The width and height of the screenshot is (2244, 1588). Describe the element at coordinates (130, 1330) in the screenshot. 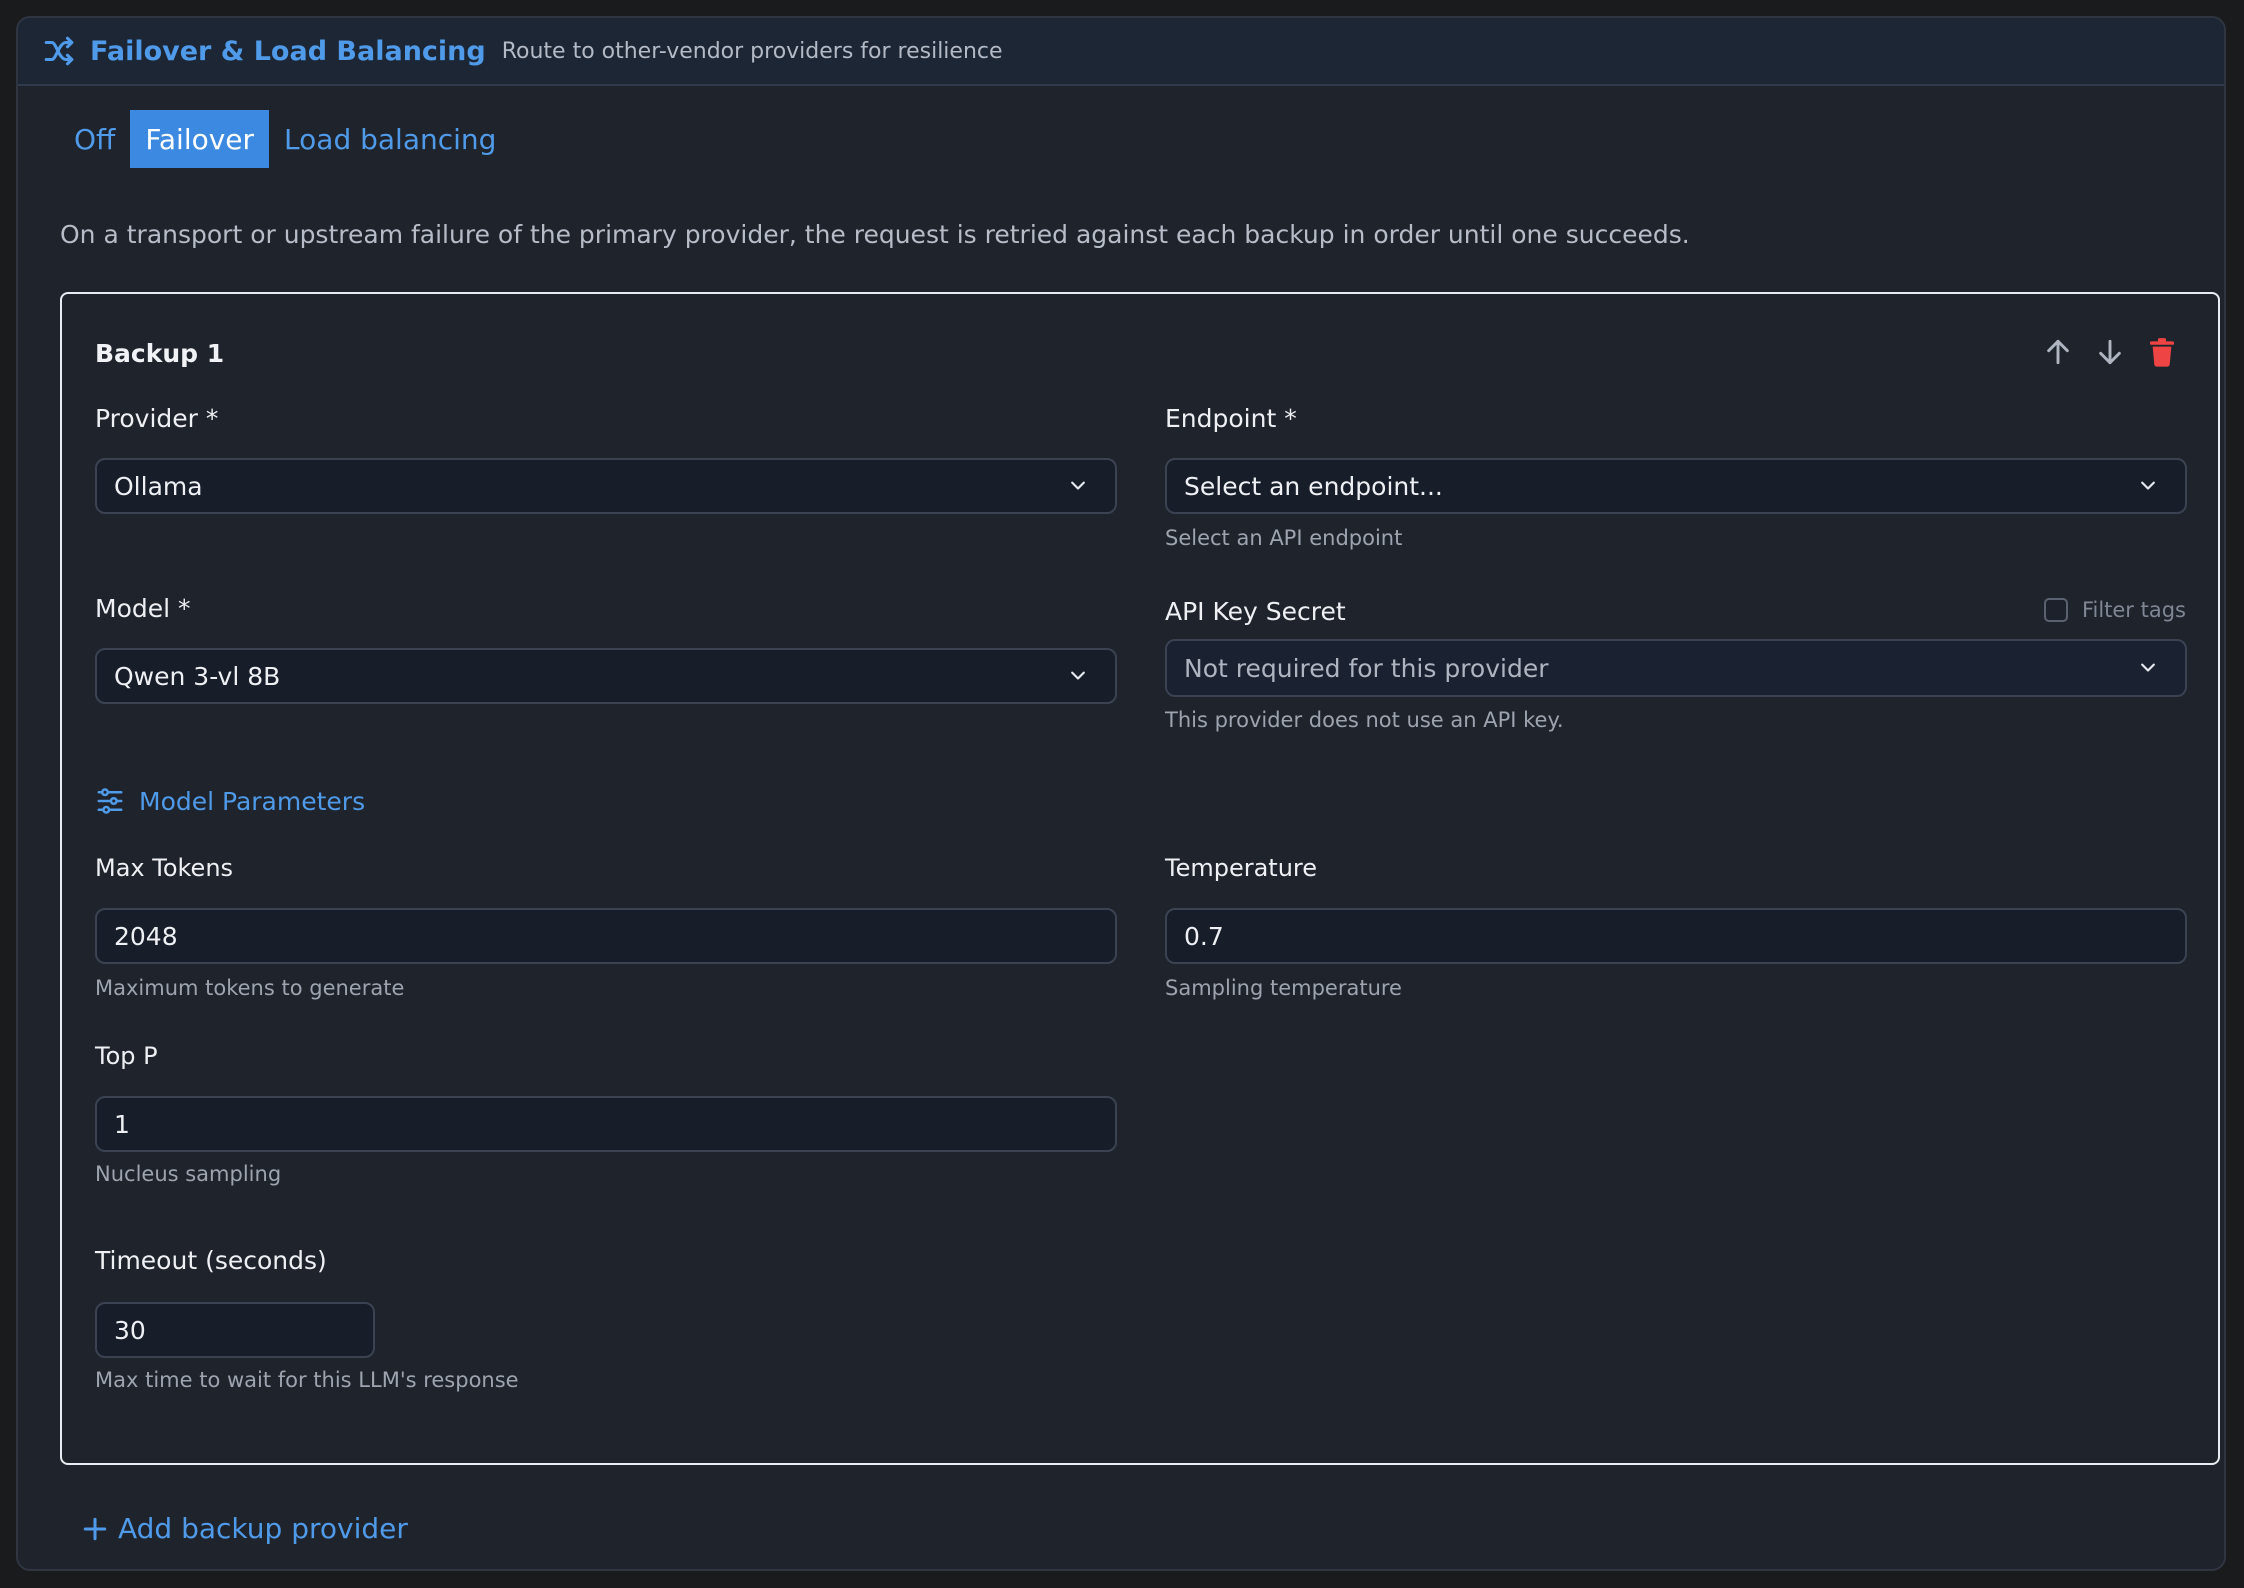

I see `timeout-value: 30` at that location.